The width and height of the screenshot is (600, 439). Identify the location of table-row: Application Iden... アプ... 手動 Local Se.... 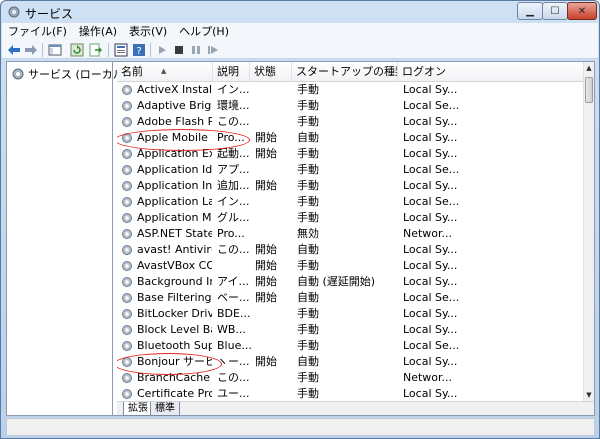
(350, 170).